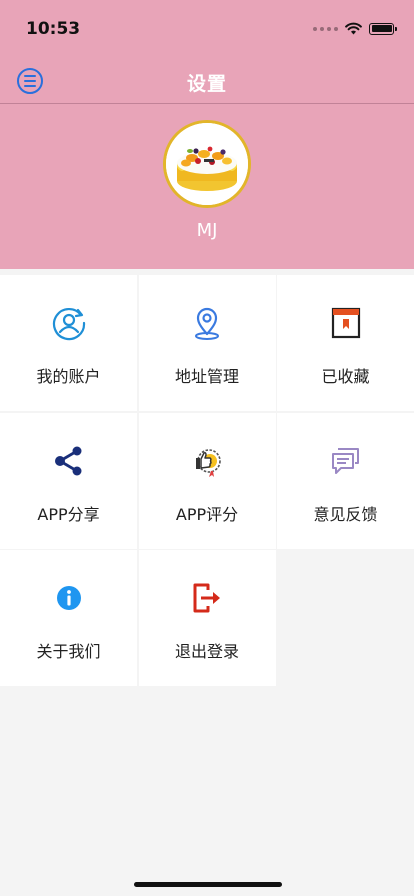 The height and width of the screenshot is (896, 414). Describe the element at coordinates (346, 323) in the screenshot. I see `bookmark-icon` at that location.